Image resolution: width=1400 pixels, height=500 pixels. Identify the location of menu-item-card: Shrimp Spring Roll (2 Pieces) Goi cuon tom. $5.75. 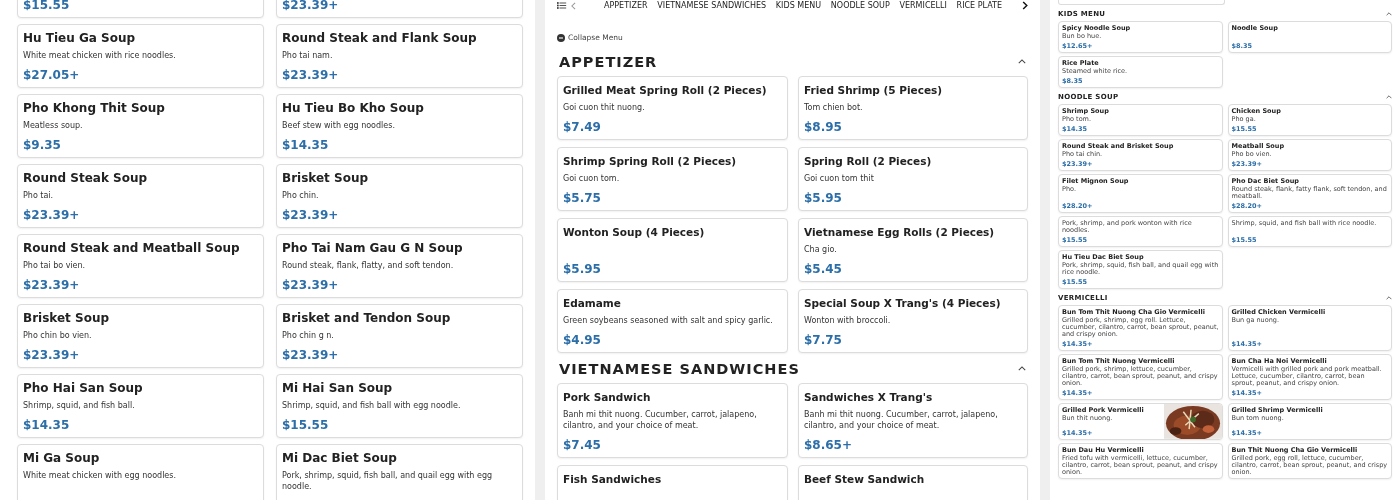
(672, 178).